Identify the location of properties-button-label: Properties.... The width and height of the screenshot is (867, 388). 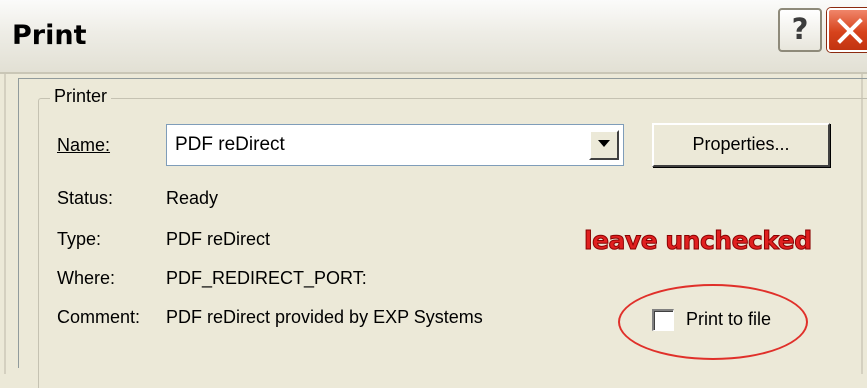
(741, 144).